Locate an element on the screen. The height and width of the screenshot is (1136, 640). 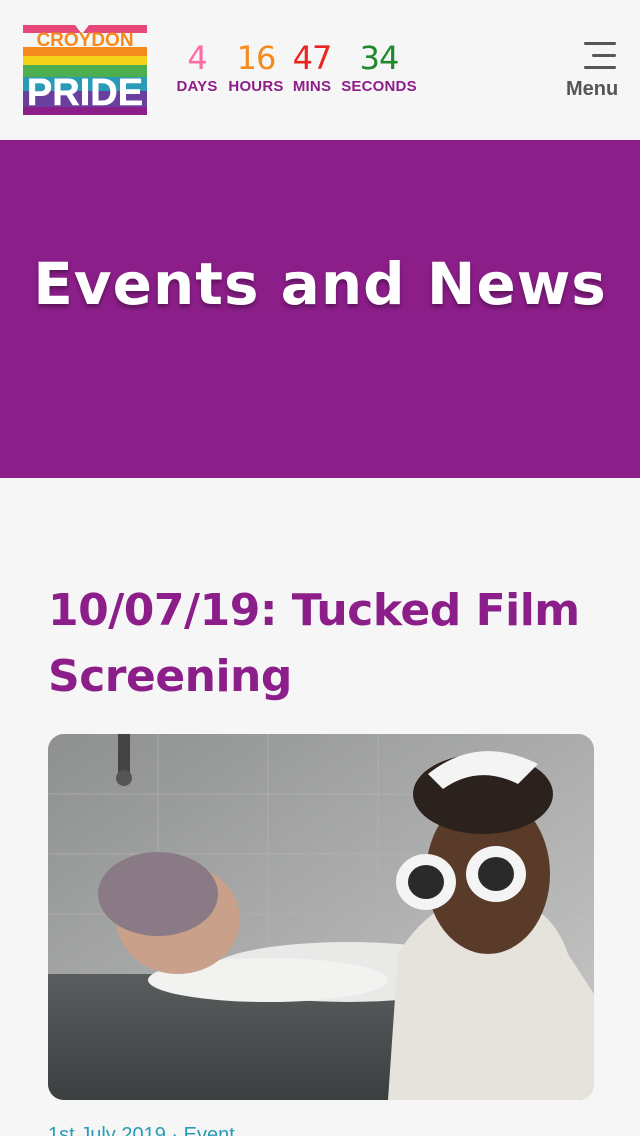
event-countdown: 4 DAYS 16 HOURS 47 MINS 34 SECONDS is located at coordinates (296, 66).